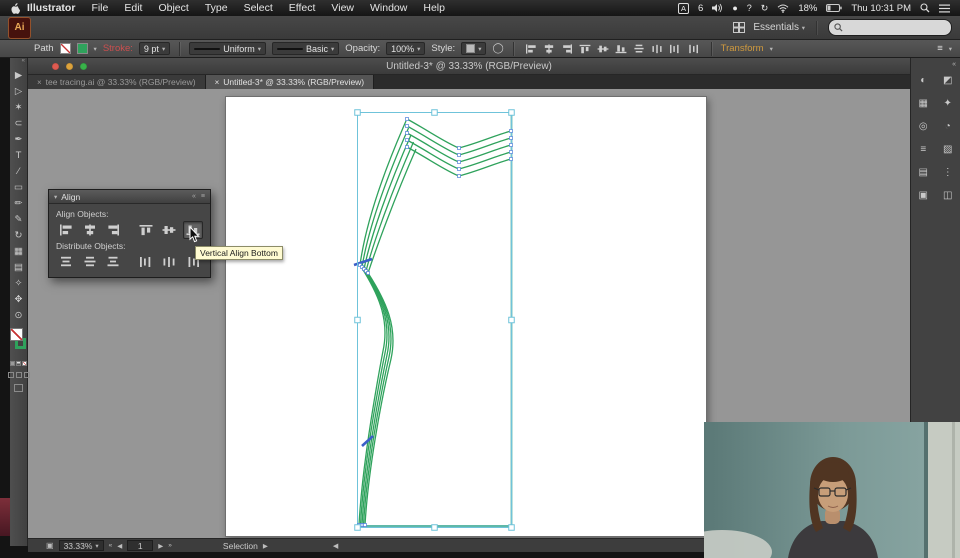  What do you see at coordinates (406, 48) in the screenshot?
I see `opacity-field: 100% ▾` at bounding box center [406, 48].